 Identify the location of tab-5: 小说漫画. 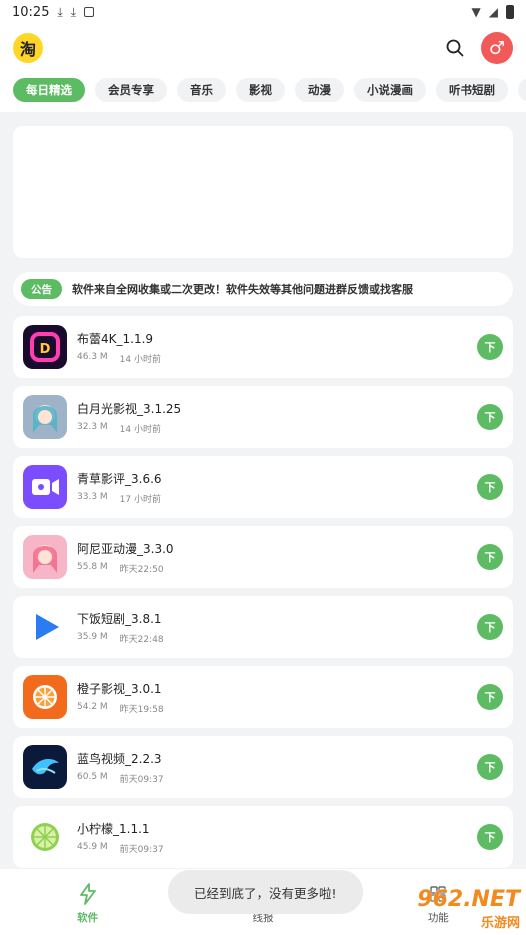
(390, 90).